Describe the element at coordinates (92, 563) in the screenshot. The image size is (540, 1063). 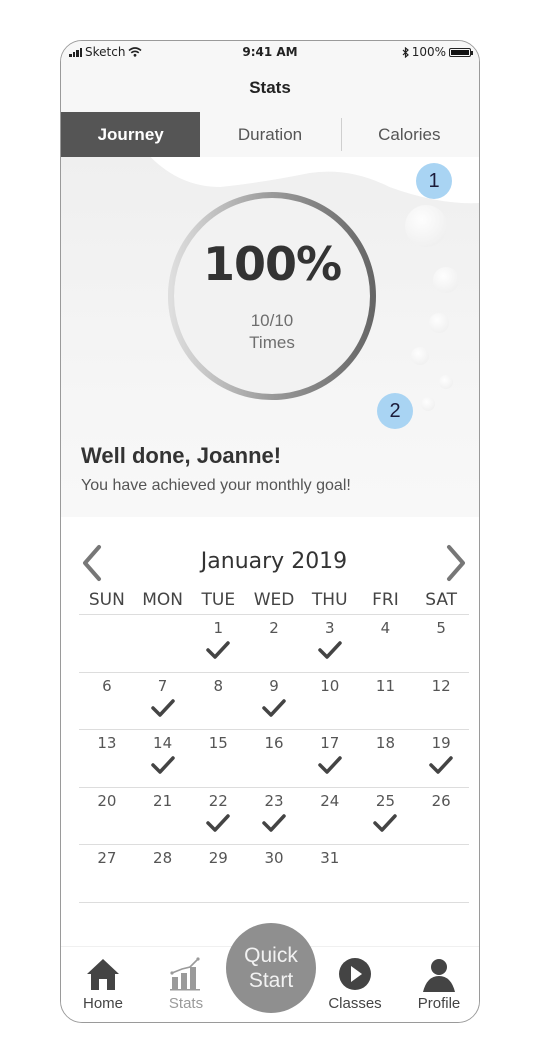
I see `previous-month-button` at that location.